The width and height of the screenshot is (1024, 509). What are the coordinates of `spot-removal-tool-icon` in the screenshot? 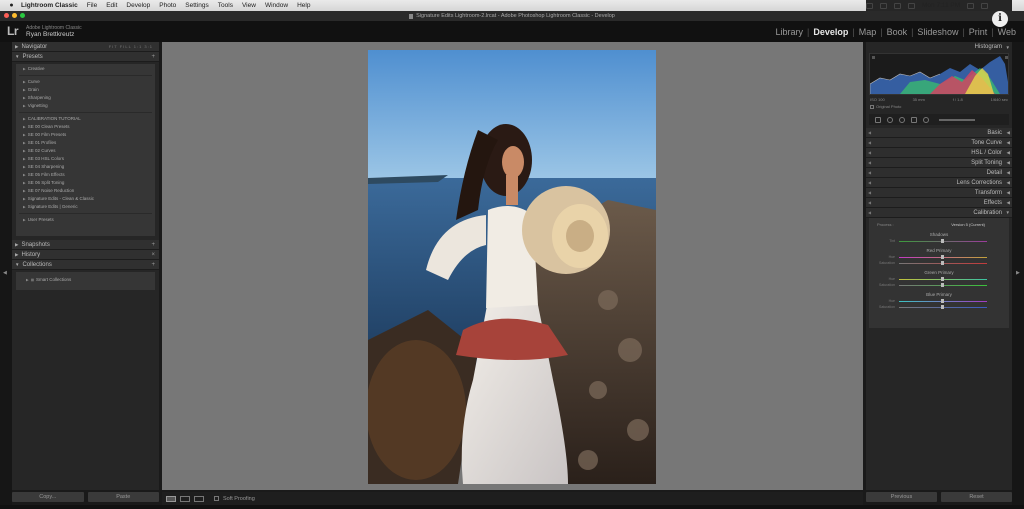 It's located at (890, 119).